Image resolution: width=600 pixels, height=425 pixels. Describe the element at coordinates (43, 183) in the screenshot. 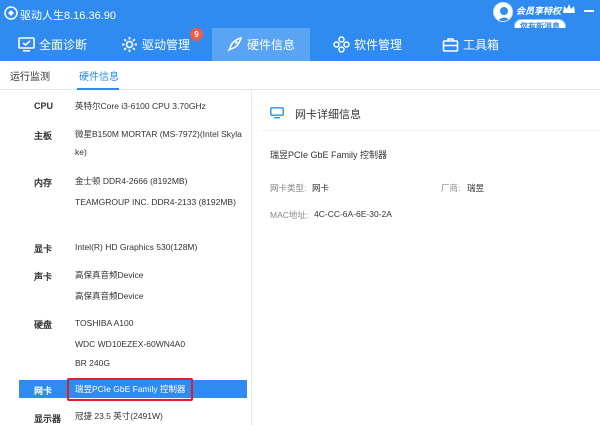

I see `hardware-label-memory: 内存` at that location.